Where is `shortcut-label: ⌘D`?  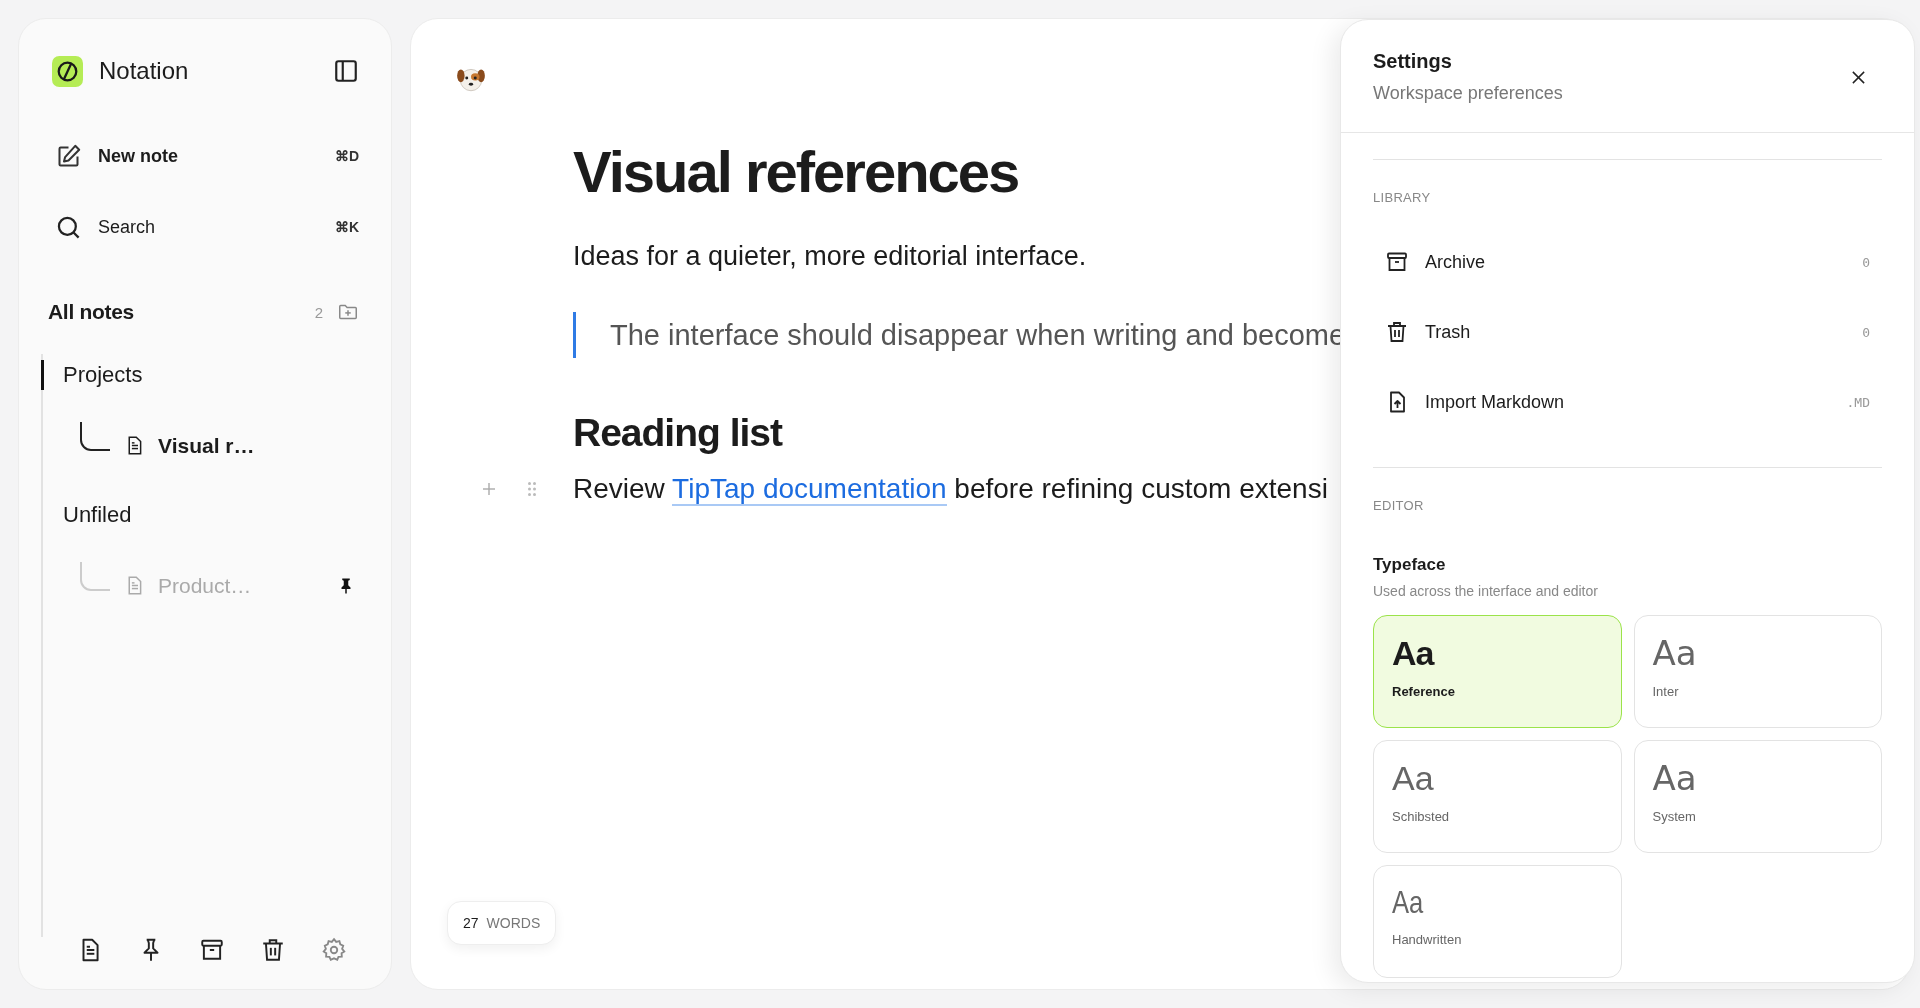 shortcut-label: ⌘D is located at coordinates (346, 156).